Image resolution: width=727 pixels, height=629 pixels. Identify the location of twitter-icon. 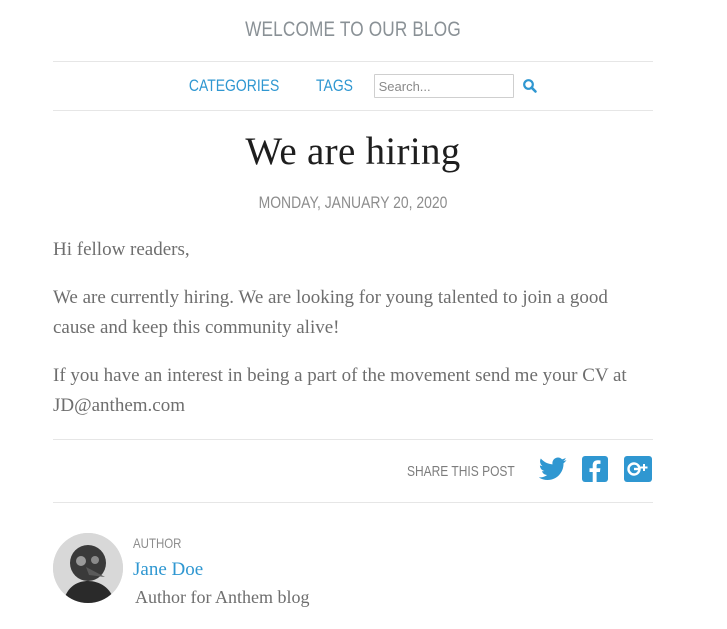
(552, 471).